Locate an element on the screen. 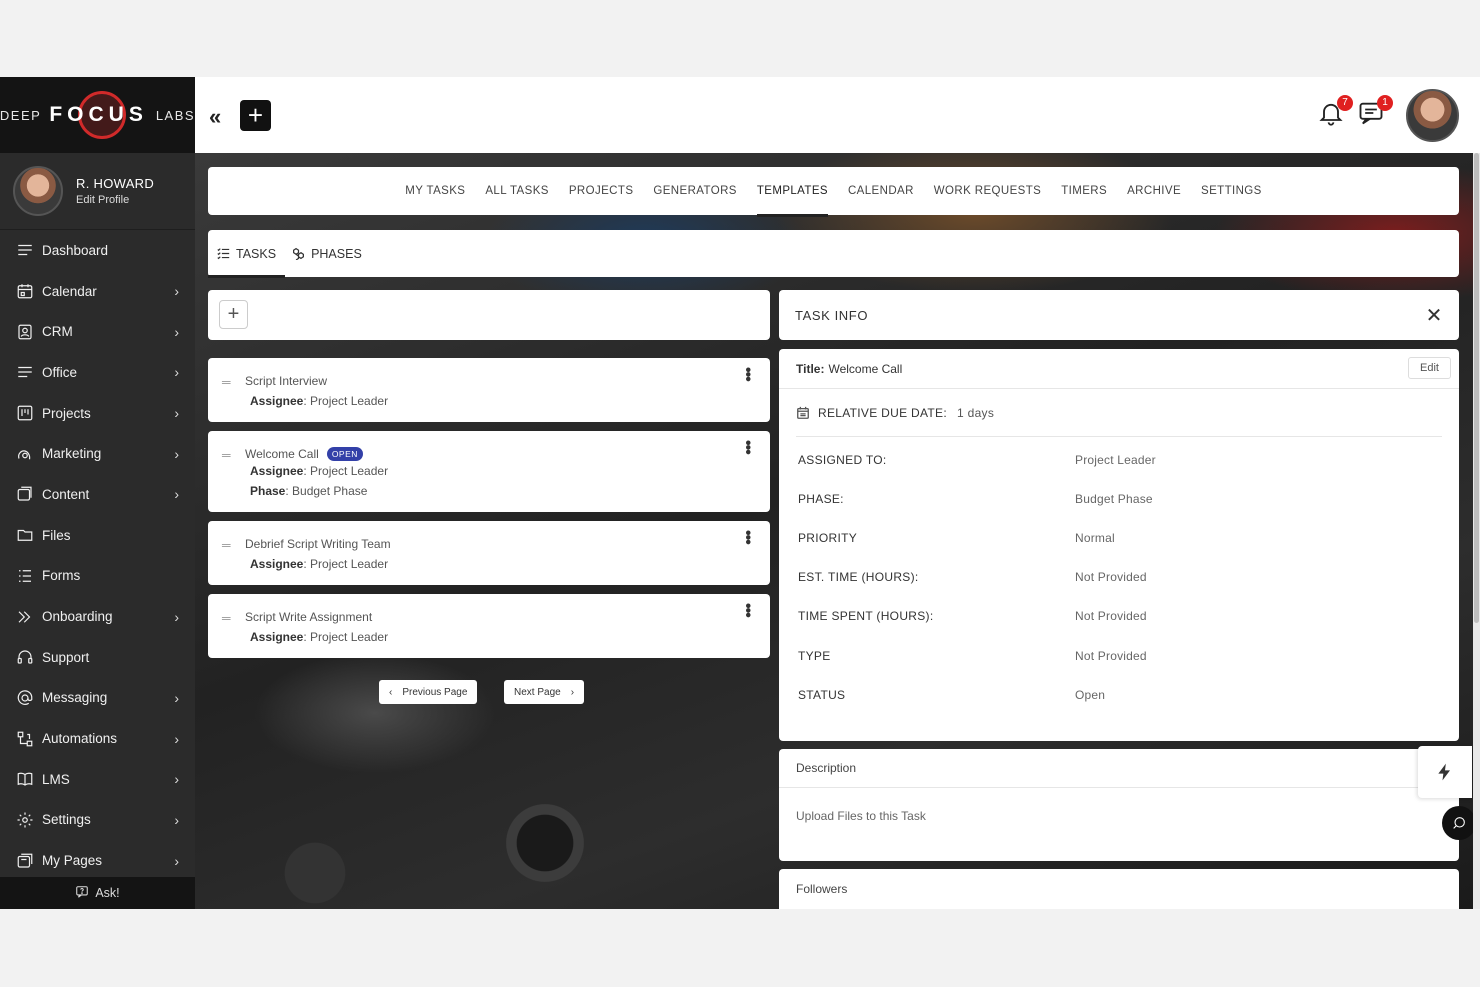  description-card: Description Upload Files to this Task is located at coordinates (1119, 805).